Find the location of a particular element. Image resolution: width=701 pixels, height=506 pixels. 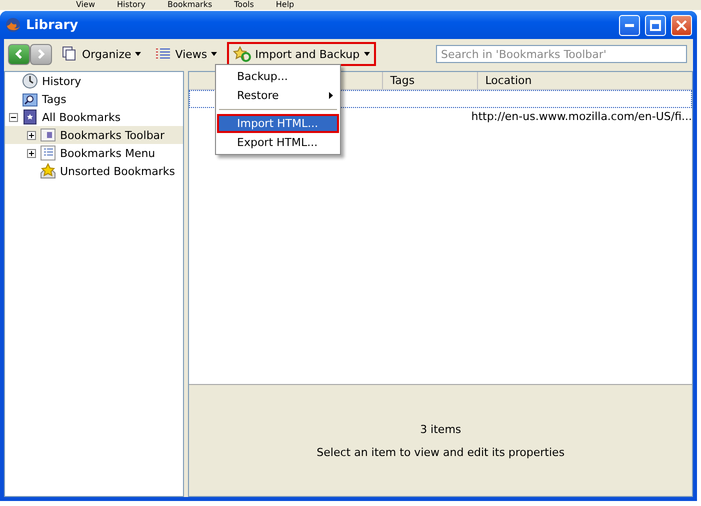

search-field: Search in 'Bookmarks Toolbar' is located at coordinates (561, 54).